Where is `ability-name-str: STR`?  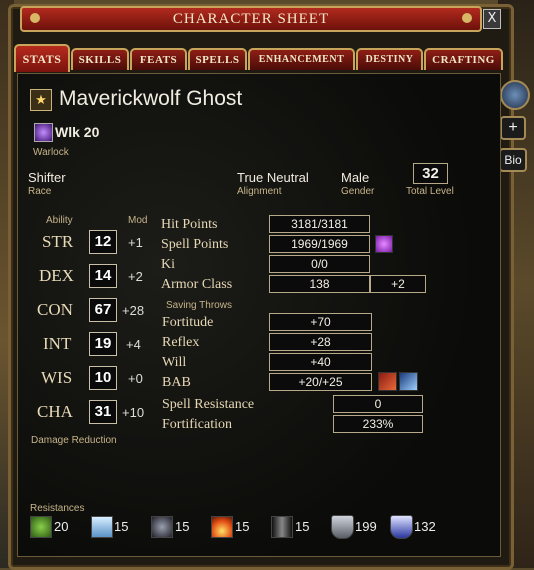 ability-name-str: STR is located at coordinates (58, 241).